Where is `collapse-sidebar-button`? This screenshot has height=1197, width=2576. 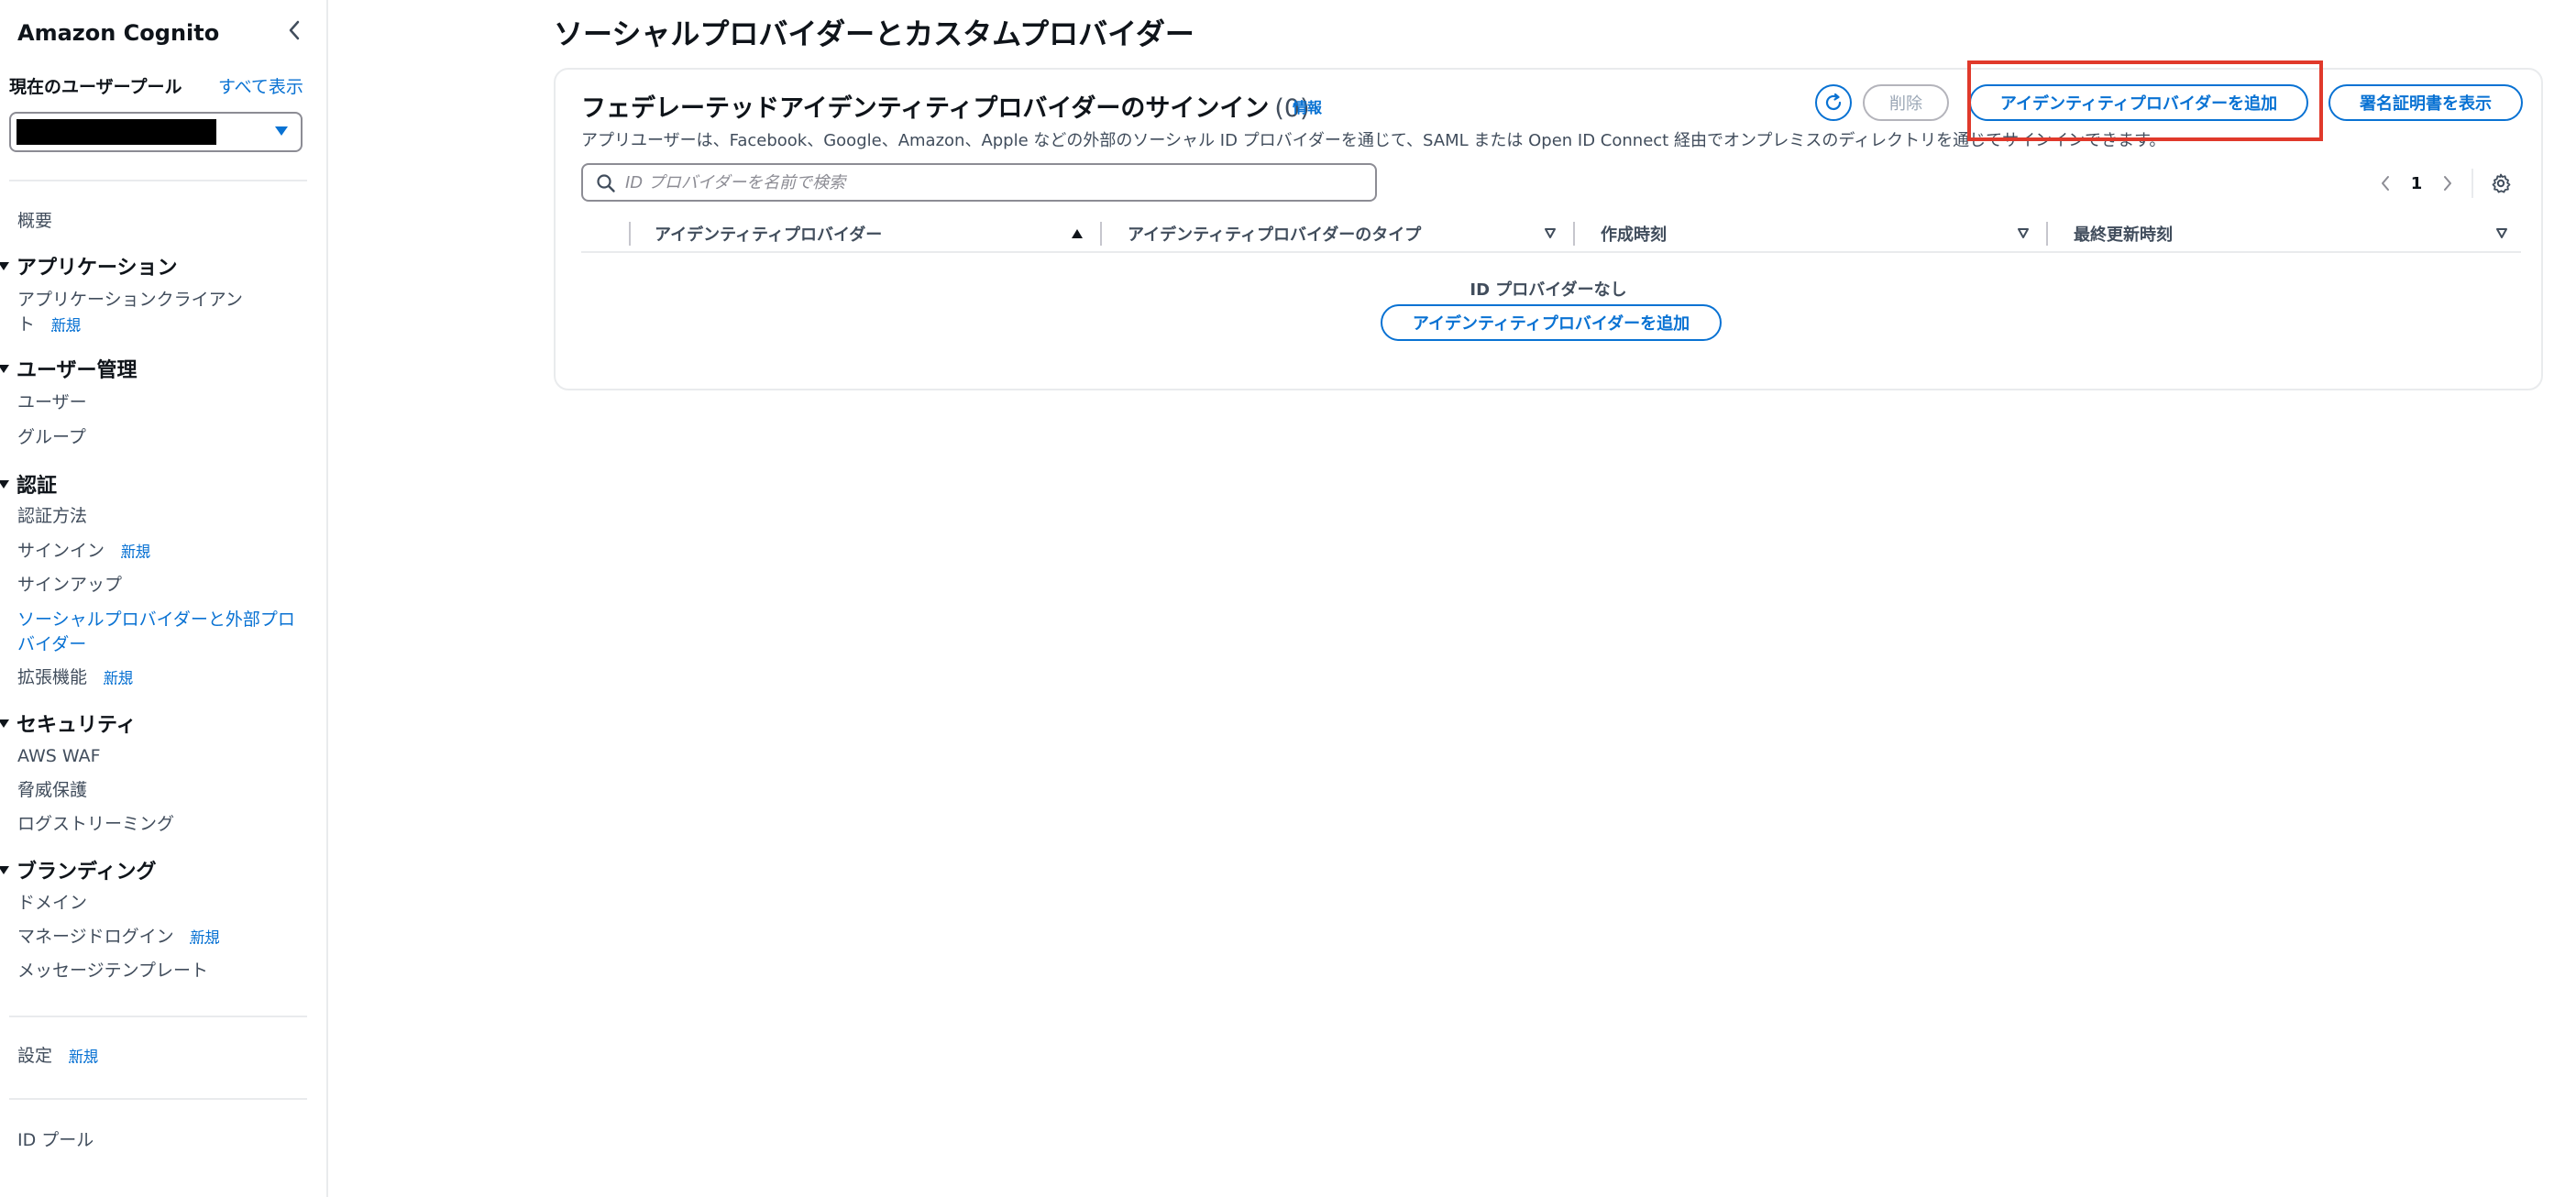
collapse-sidebar-button is located at coordinates (295, 30).